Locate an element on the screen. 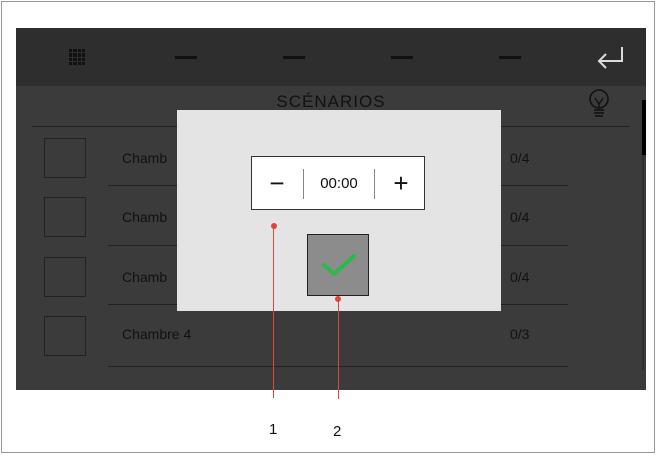 The width and height of the screenshot is (658, 456). time-value: 00:00 is located at coordinates (339, 183).